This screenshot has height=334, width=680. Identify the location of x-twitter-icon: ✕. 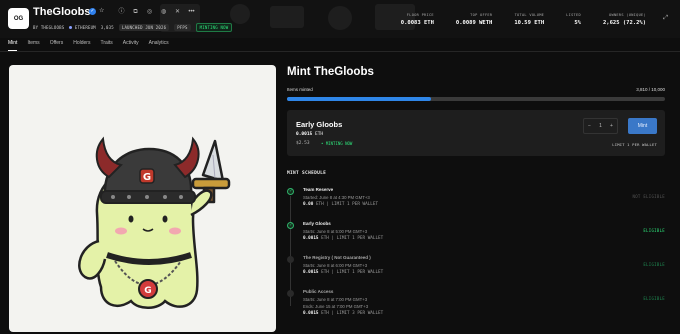
(177, 12).